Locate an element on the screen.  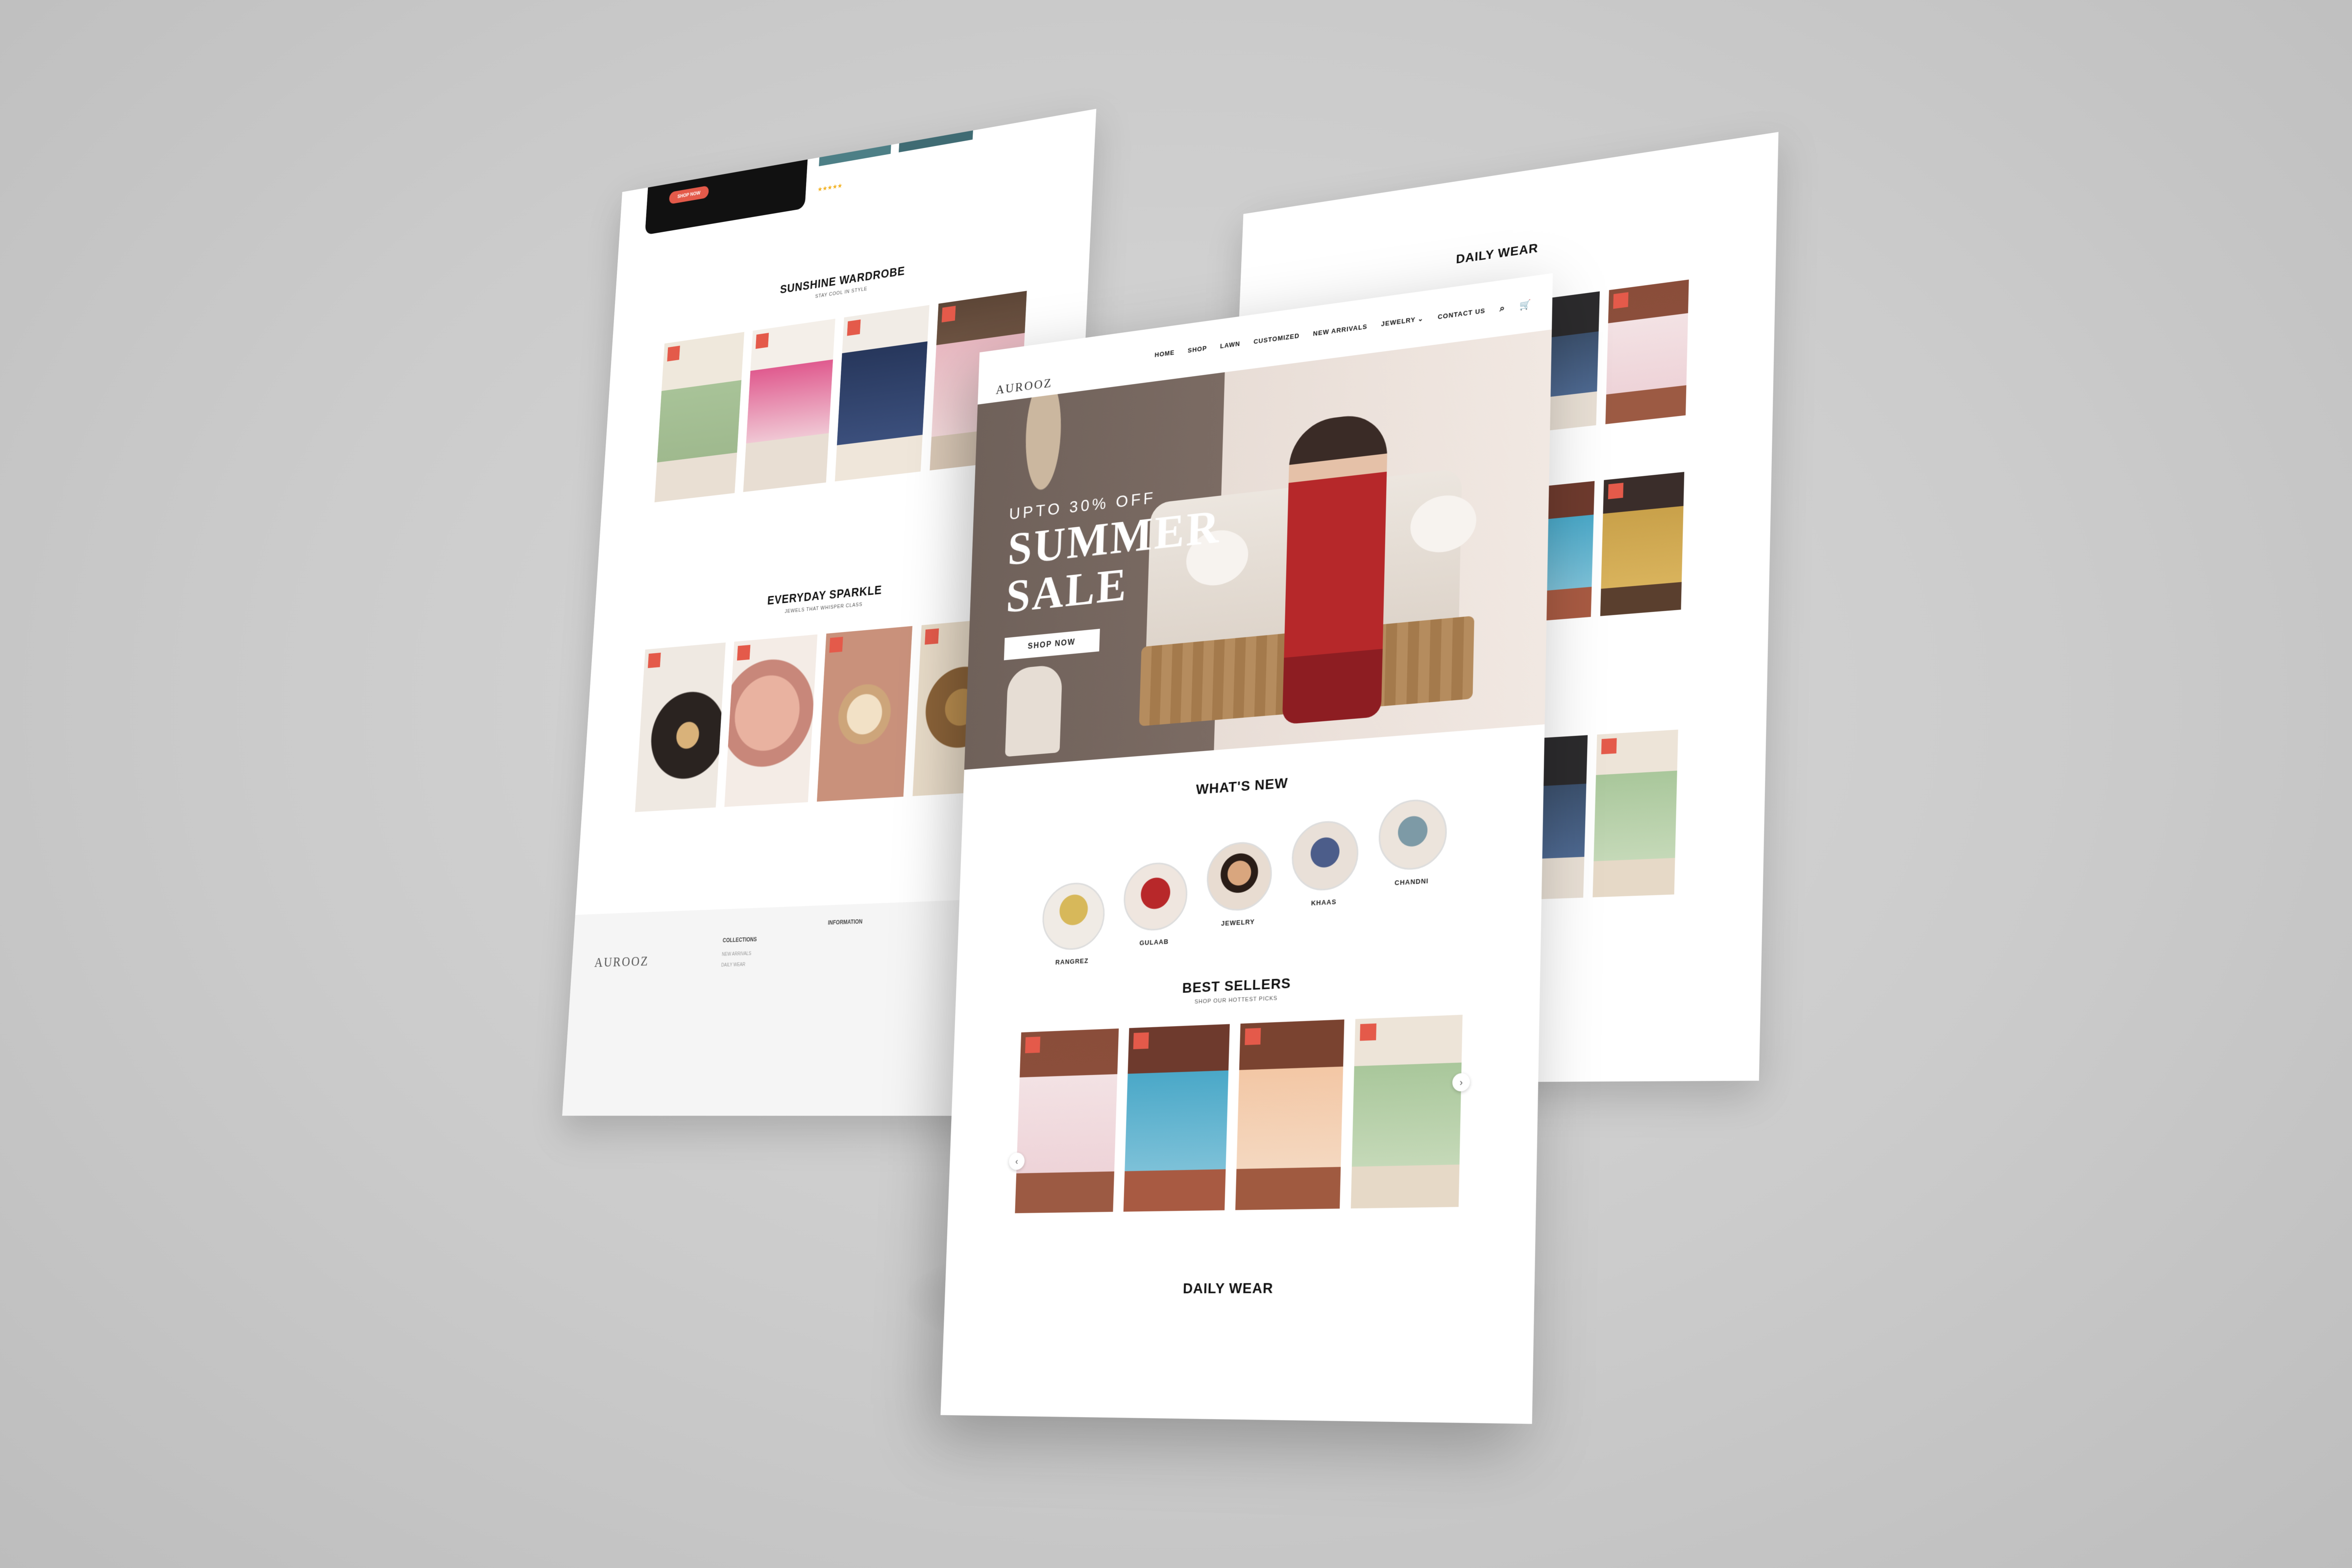
nav-jewelry: JEWELRY ⌄ is located at coordinates (1402, 321).